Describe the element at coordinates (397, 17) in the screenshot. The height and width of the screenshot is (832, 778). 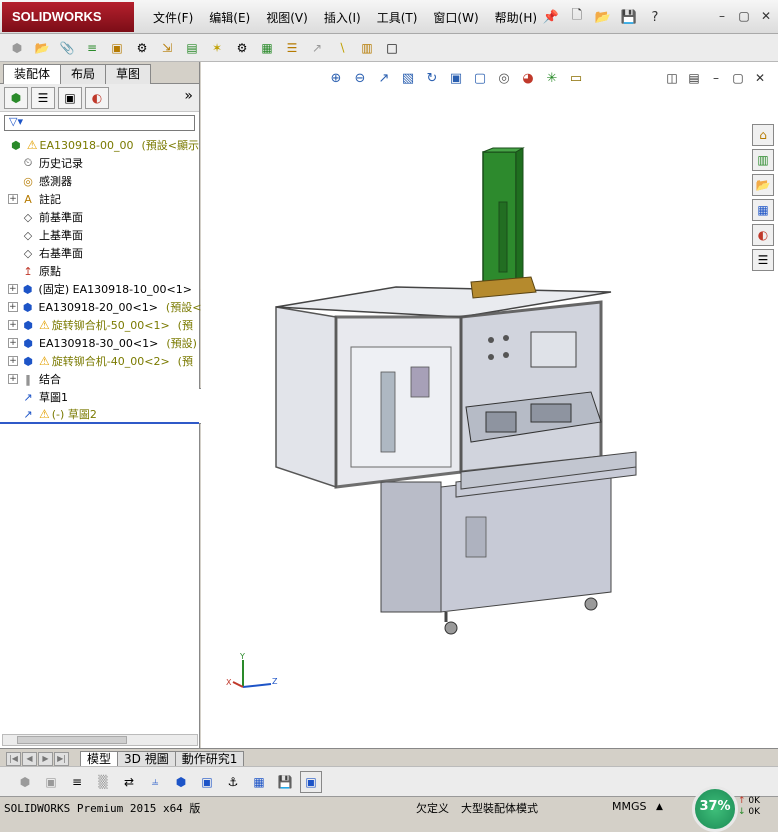
I see `menu-tools: 工具(T)` at that location.